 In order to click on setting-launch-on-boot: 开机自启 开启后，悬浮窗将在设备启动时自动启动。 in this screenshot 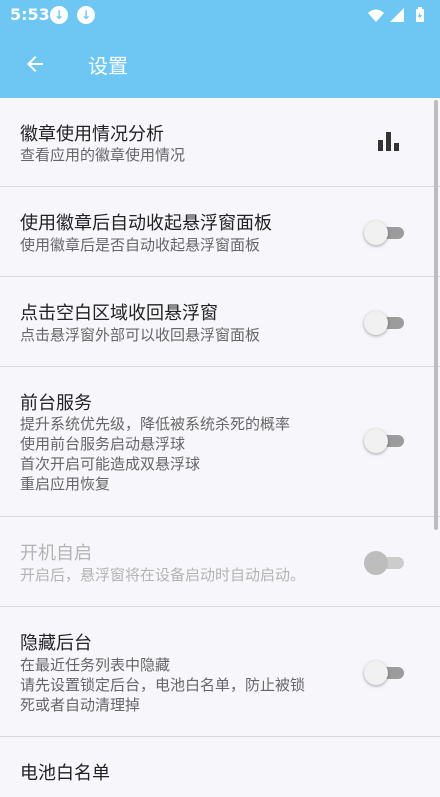, I will do `click(220, 562)`.